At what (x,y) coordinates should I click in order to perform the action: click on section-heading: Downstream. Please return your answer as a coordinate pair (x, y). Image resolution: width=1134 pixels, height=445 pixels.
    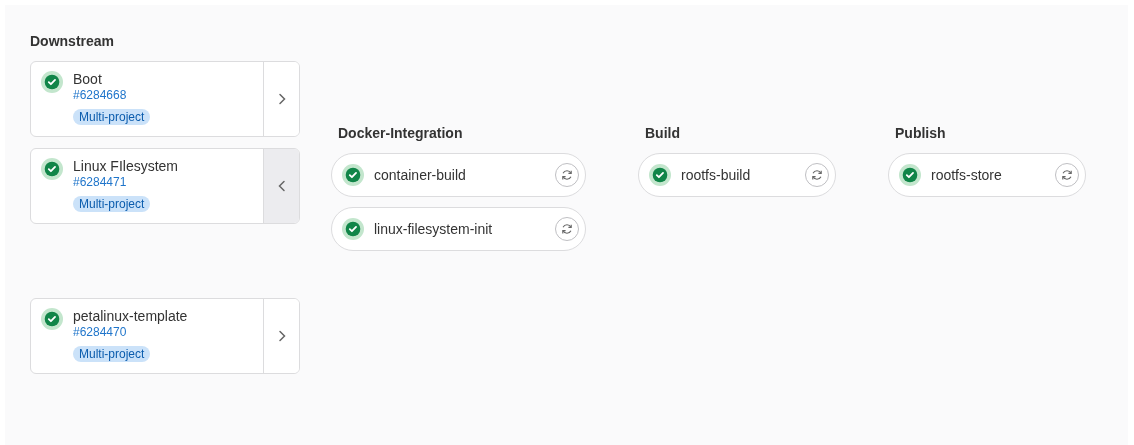
    Looking at the image, I should click on (73, 42).